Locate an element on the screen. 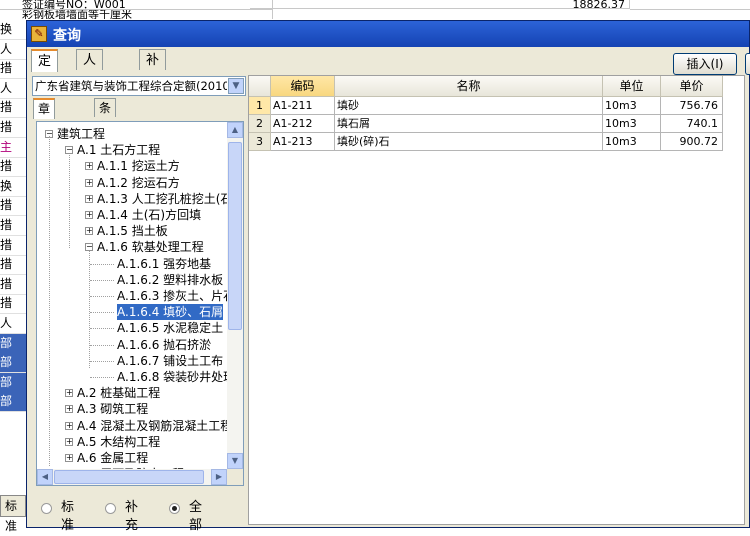  cell-price: 900.72 is located at coordinates (692, 142).